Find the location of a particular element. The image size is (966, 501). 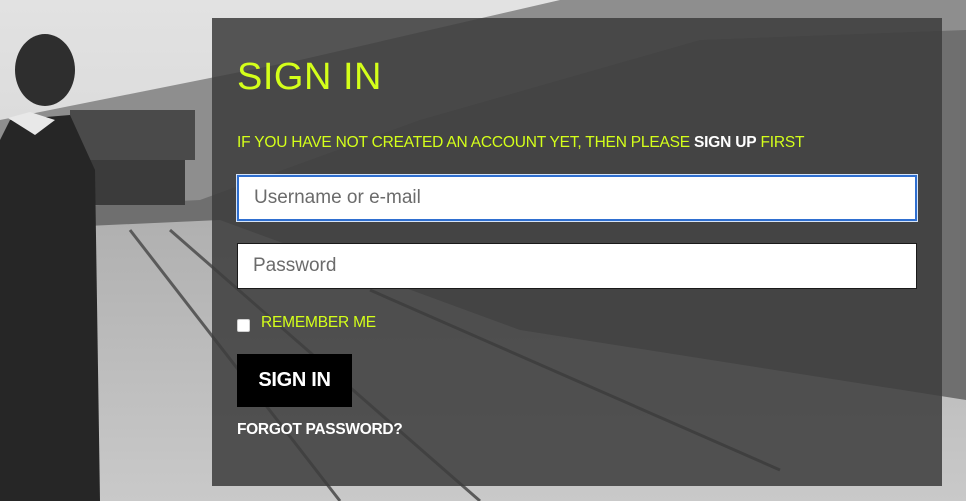

signup-link: SIGN UP is located at coordinates (725, 142).